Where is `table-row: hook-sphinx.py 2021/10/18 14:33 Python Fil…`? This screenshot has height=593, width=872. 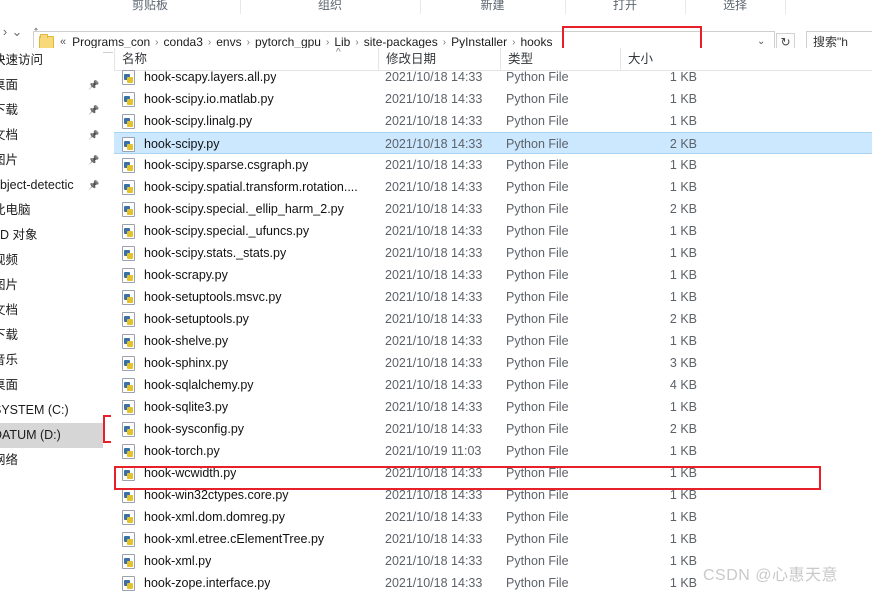 table-row: hook-sphinx.py 2021/10/18 14:33 Python Fil… is located at coordinates (493, 363).